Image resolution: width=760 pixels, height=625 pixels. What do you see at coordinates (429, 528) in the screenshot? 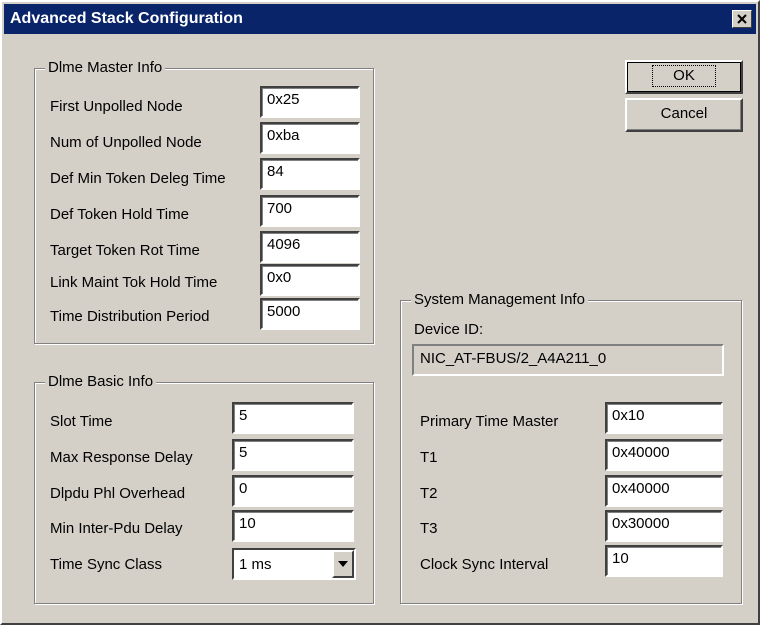
I see `t3-label: T3` at bounding box center [429, 528].